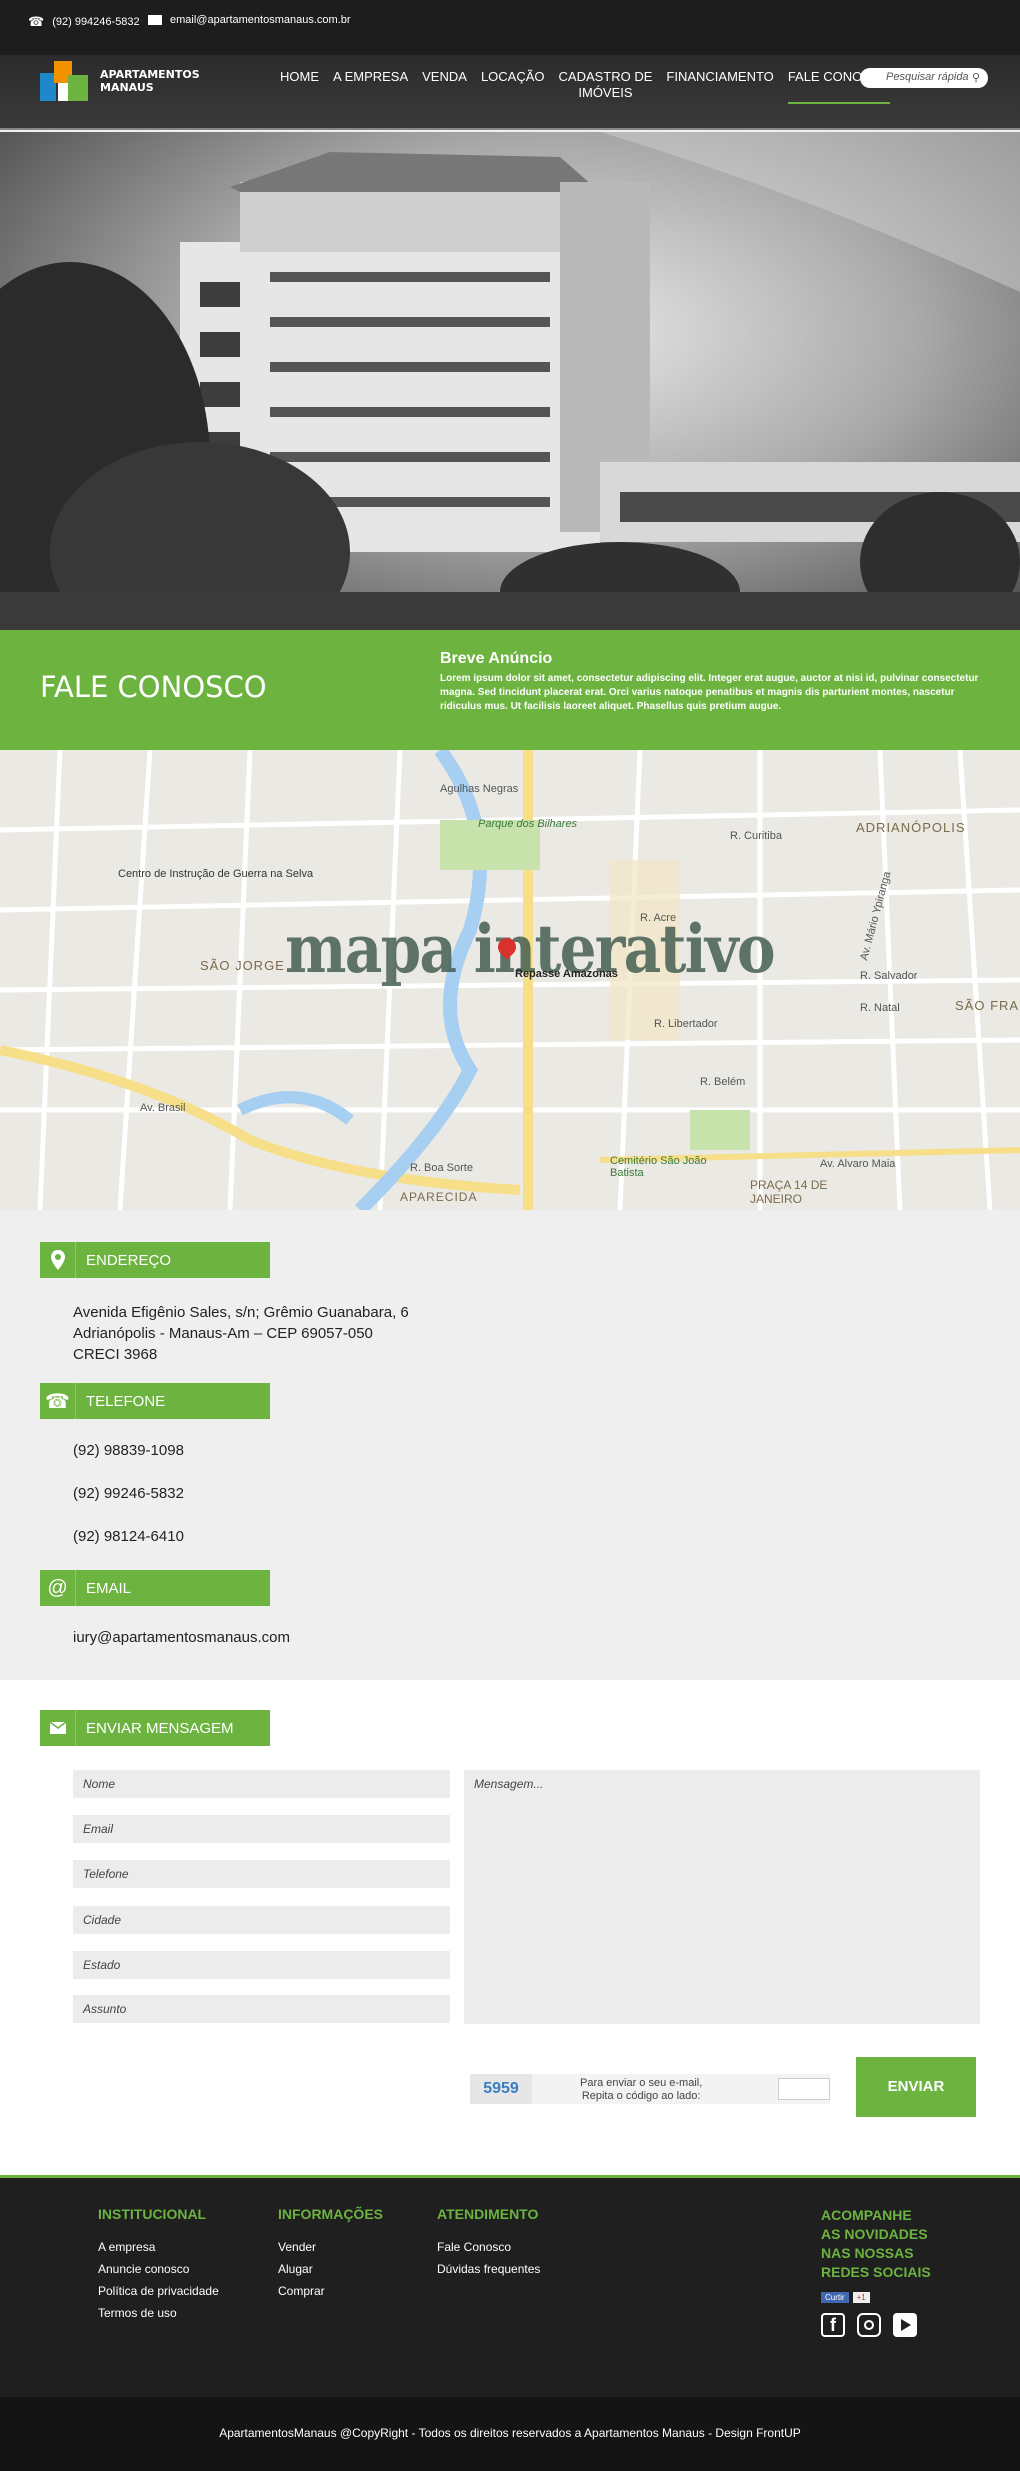 The width and height of the screenshot is (1020, 2471). I want to click on topbar-email-text: email@apartamentosmanaus.com.br, so click(260, 20).